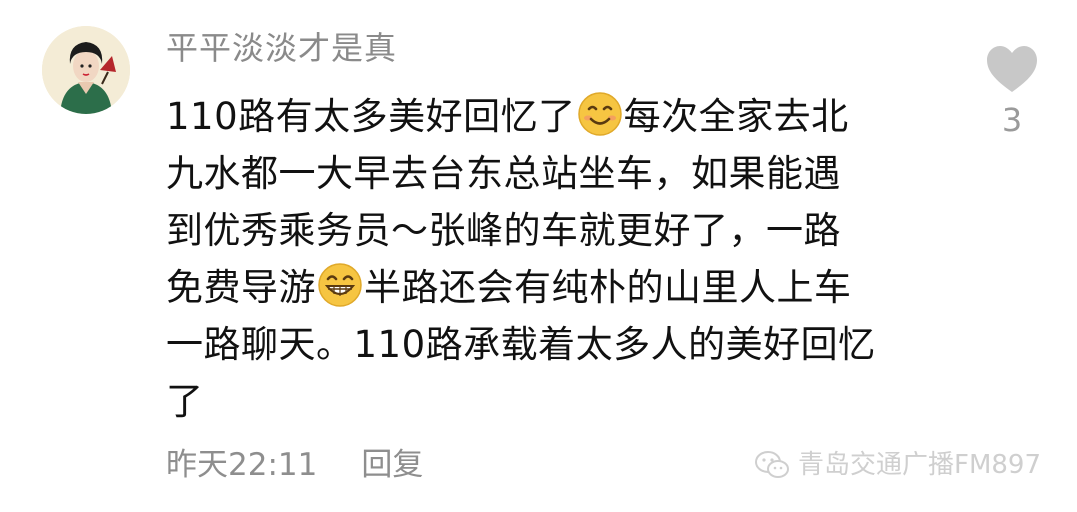 This screenshot has height=512, width=1077. I want to click on watermark-text: 青岛交通广播FM897, so click(919, 465).